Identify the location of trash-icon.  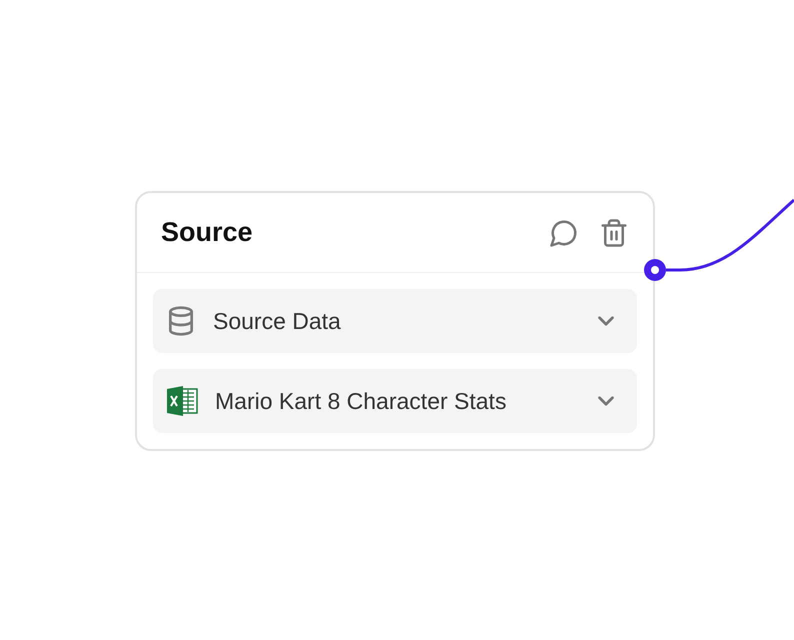
(614, 233).